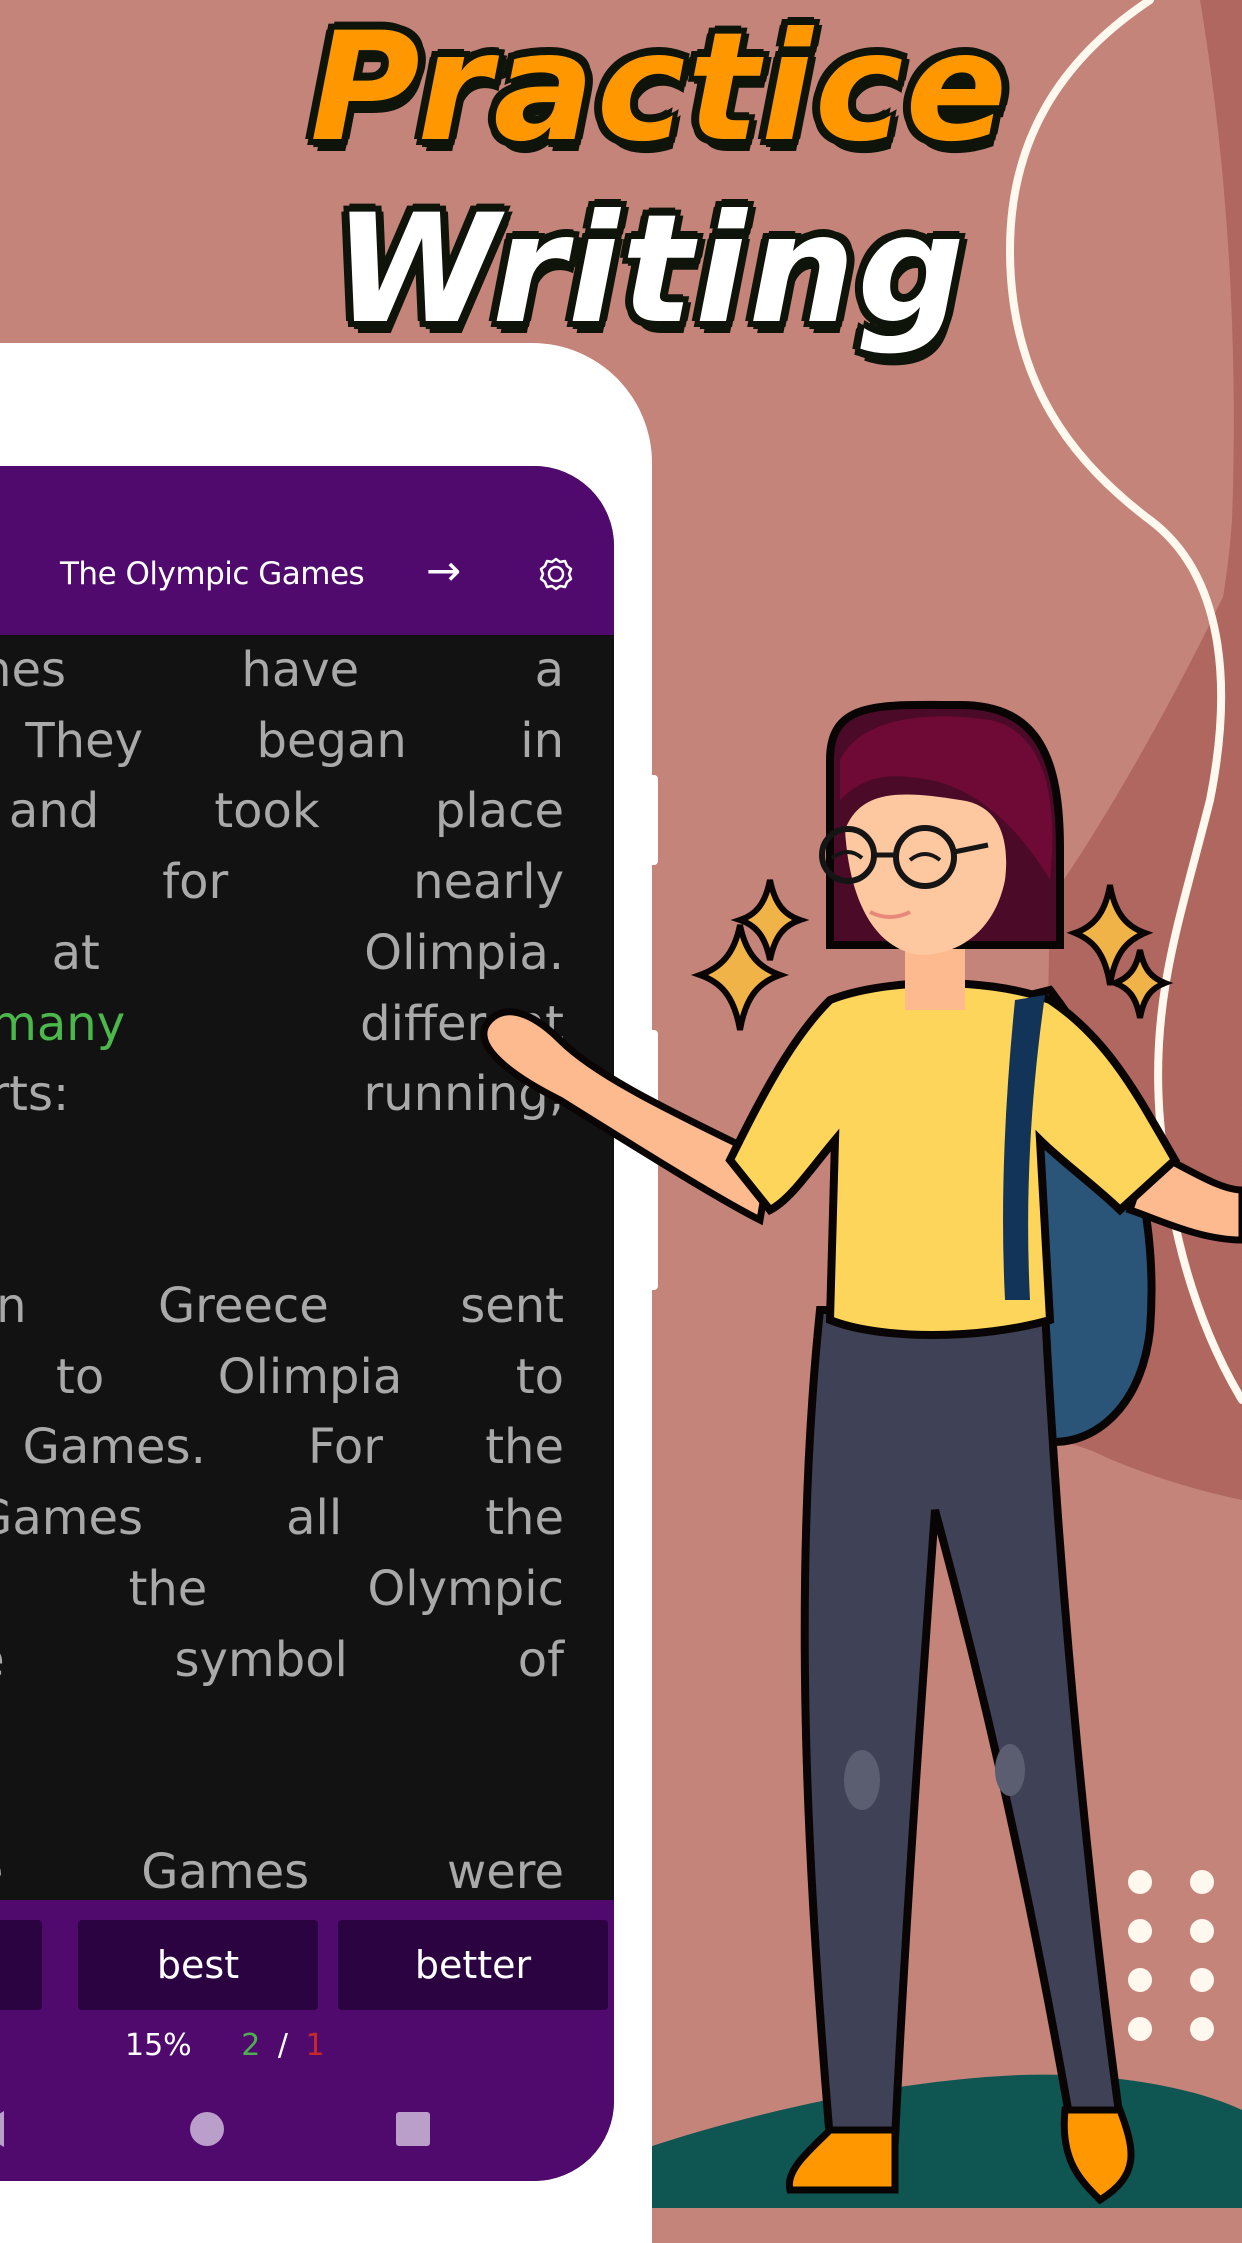  I want to click on passage-text: e in the Games. For the, so click(282, 1447).